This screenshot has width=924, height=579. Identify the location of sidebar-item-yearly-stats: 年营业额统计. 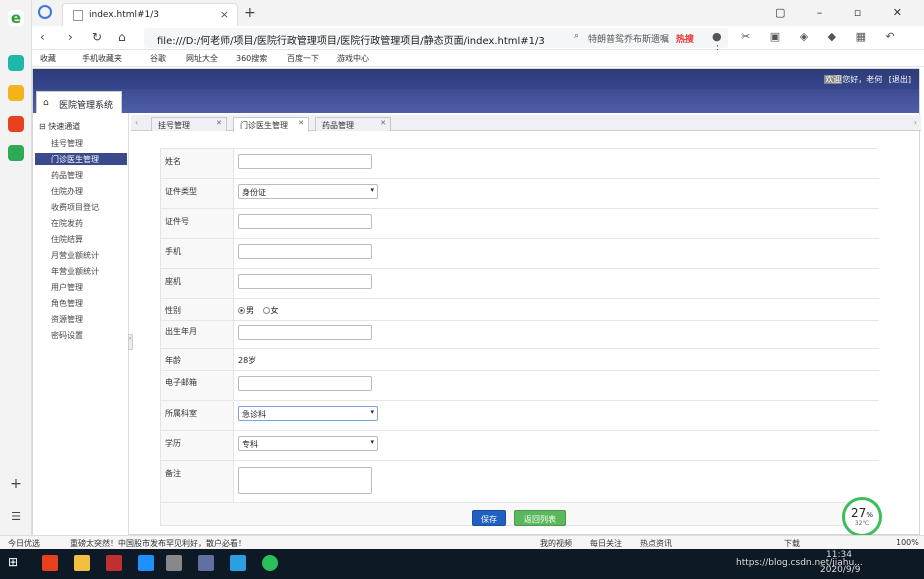
(81, 271).